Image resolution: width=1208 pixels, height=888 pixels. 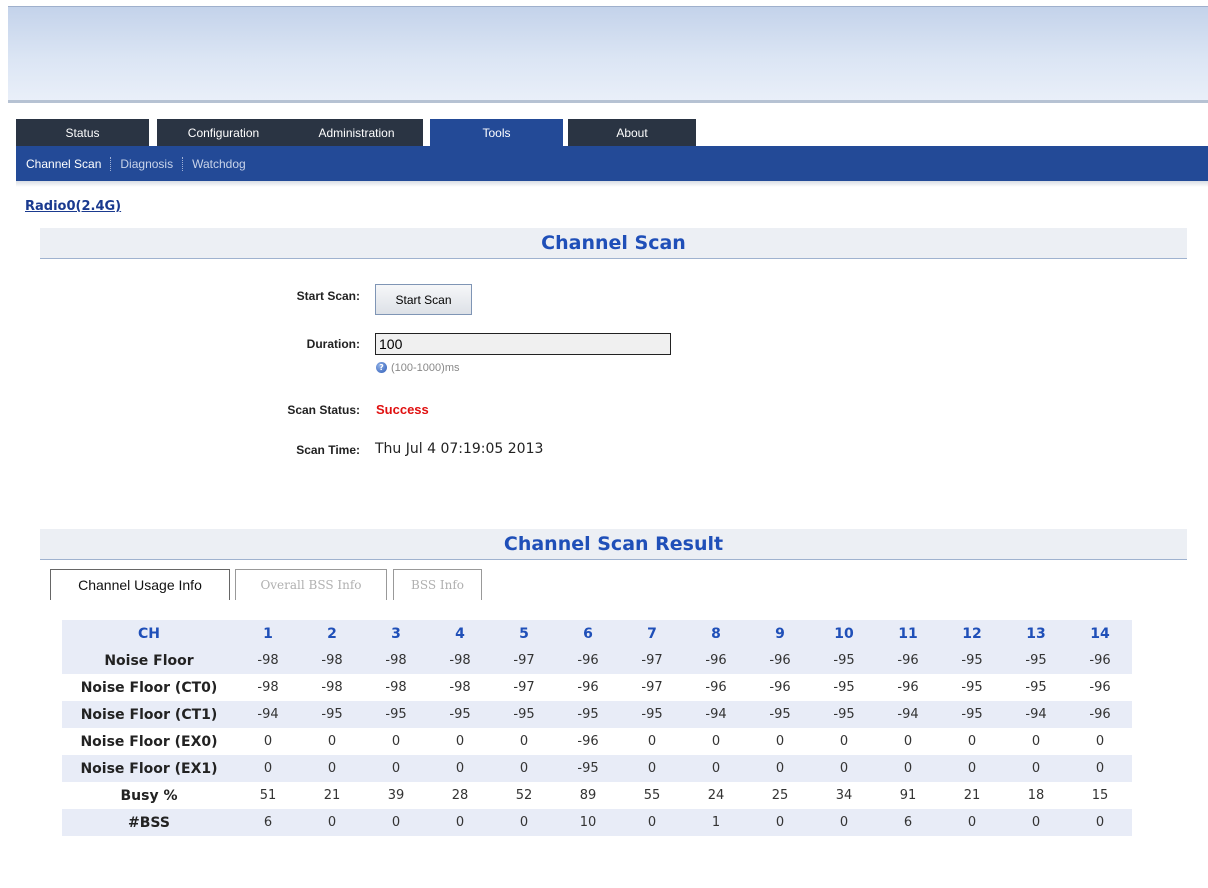 What do you see at coordinates (146, 164) in the screenshot?
I see `subnav-diagnosis: Diagnosis` at bounding box center [146, 164].